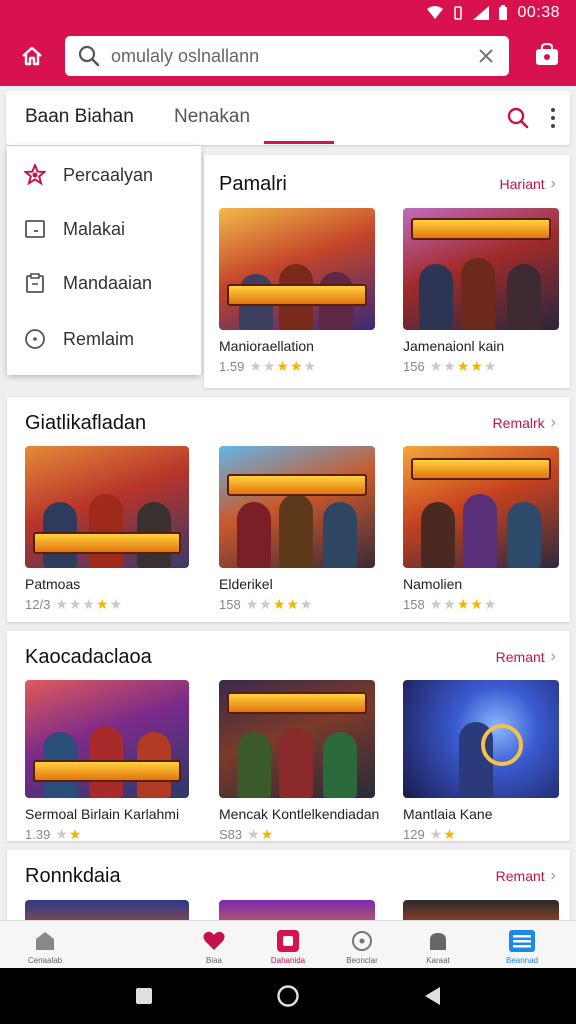 This screenshot has width=576, height=1024. What do you see at coordinates (212, 117) in the screenshot?
I see `tab-2: Nenakan` at bounding box center [212, 117].